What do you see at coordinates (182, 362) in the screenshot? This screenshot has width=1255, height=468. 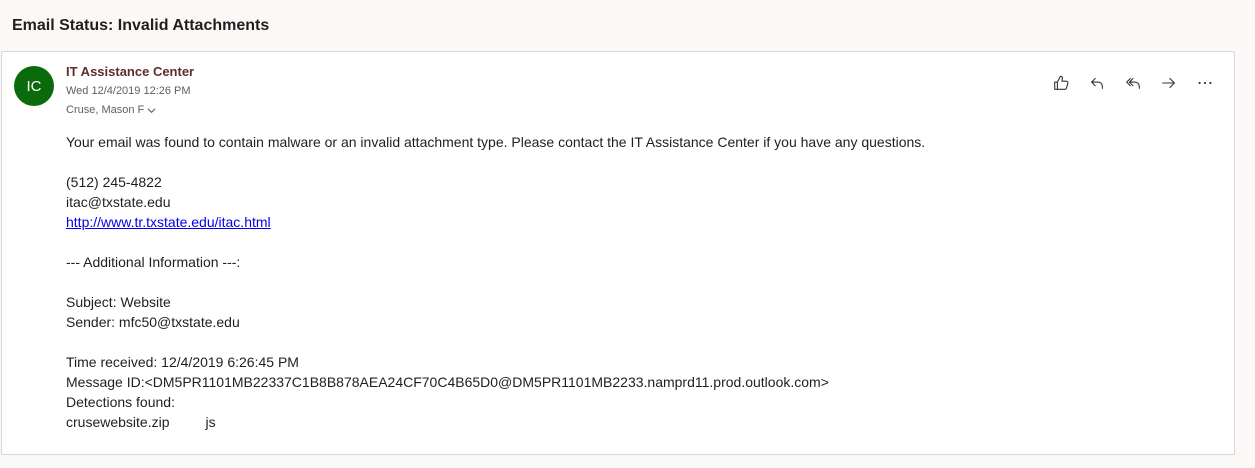 I see `time-received: Time received: 12/4/2019 6:26:45 PM` at bounding box center [182, 362].